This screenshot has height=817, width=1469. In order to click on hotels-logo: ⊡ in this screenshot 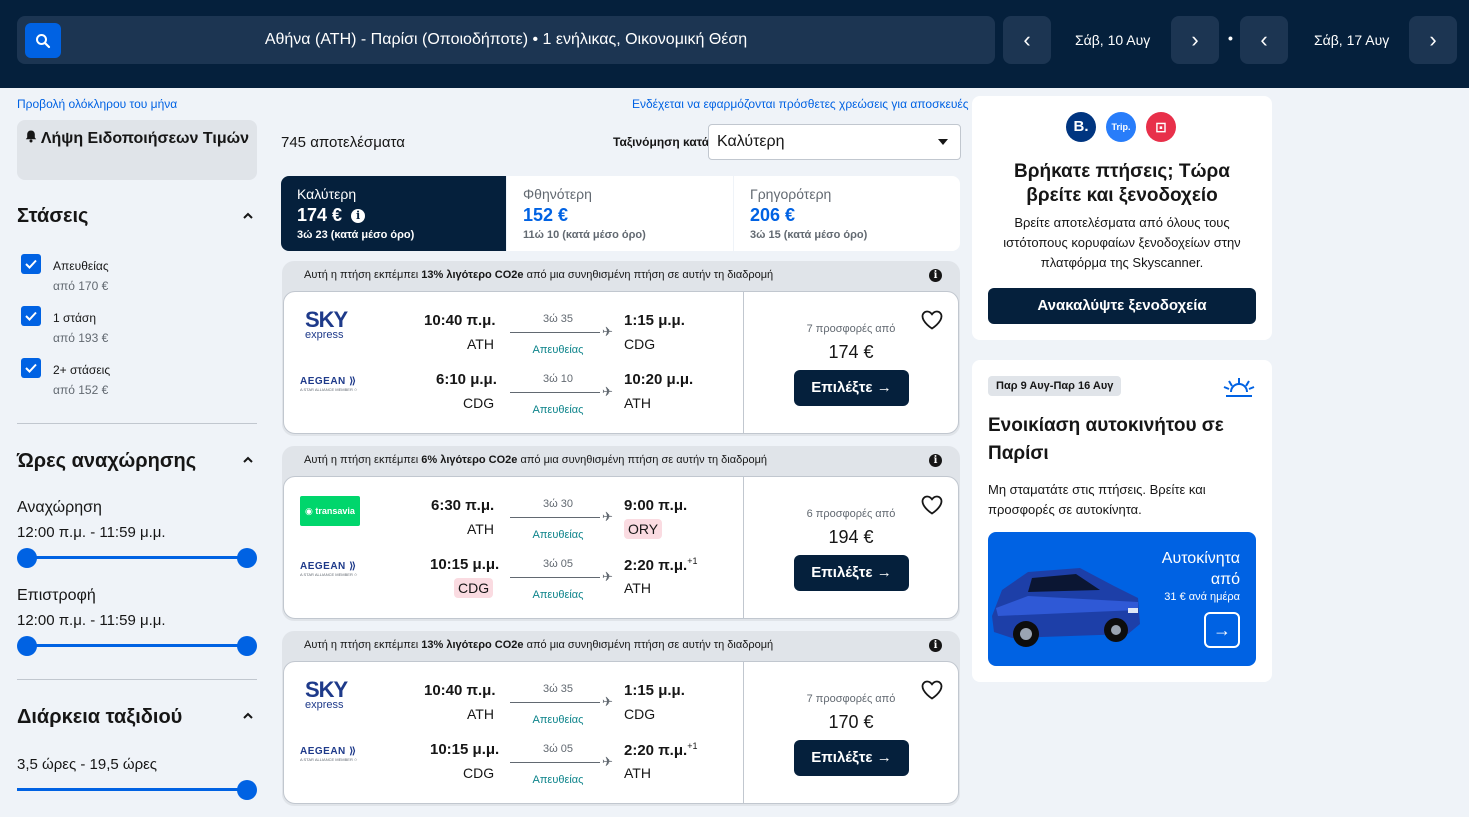, I will do `click(1161, 127)`.